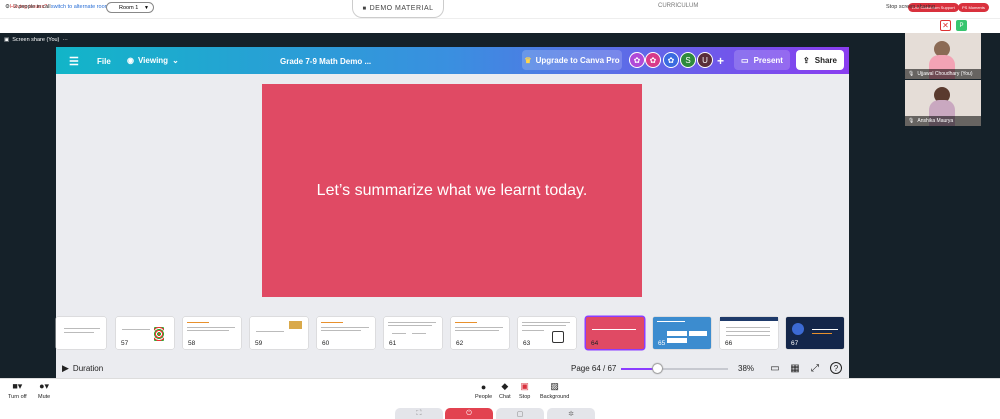 This screenshot has height=419, width=1000. I want to click on stop-sharing-button: ✕, so click(945, 25).